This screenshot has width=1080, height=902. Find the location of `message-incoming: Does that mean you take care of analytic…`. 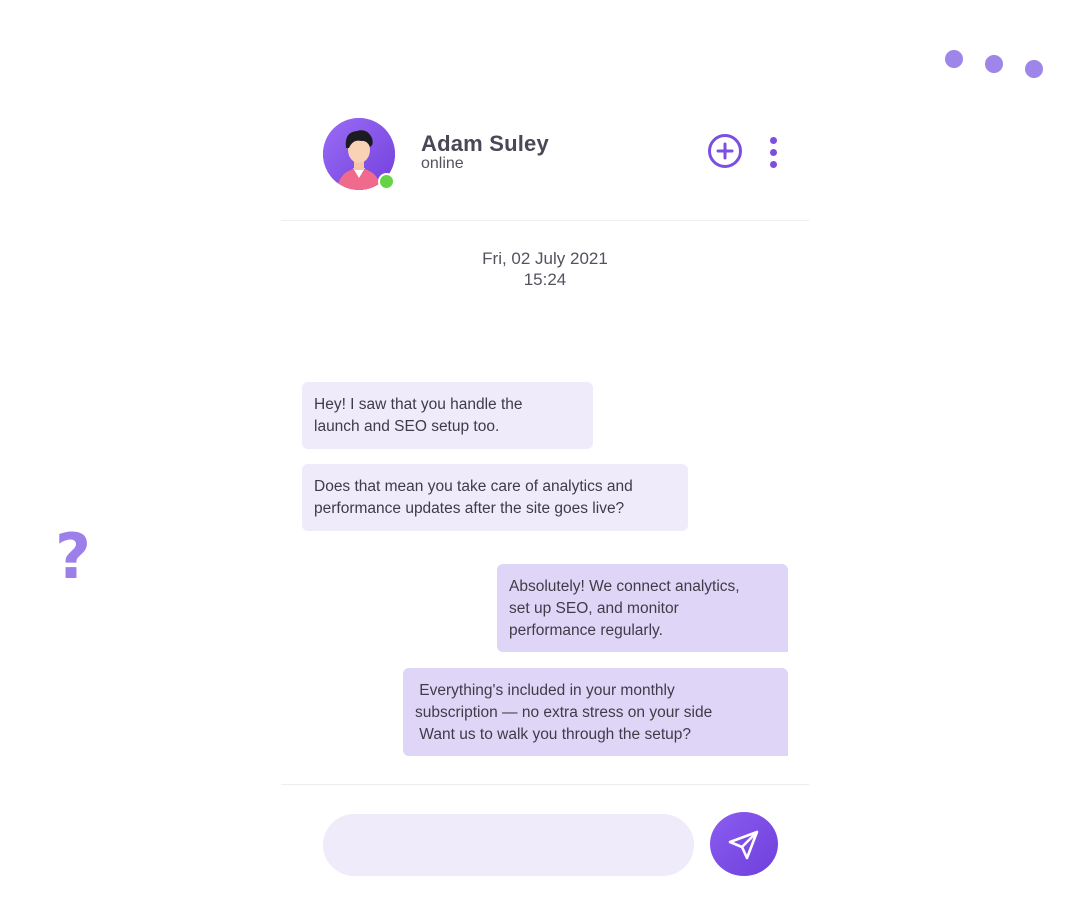

message-incoming: Does that mean you take care of analytic… is located at coordinates (495, 497).